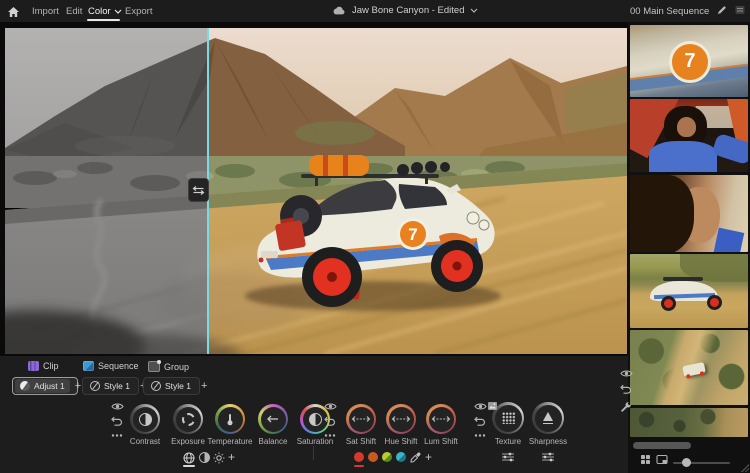 This screenshot has width=750, height=473. Describe the element at coordinates (683, 278) in the screenshot. I see `thumb-roof-rack` at that location.